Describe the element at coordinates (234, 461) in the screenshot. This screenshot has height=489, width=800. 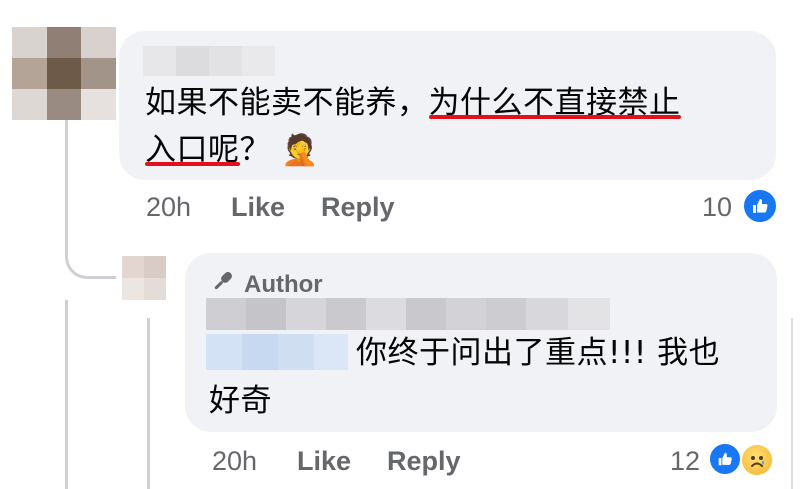
I see `reply-timestamp: 20h` at that location.